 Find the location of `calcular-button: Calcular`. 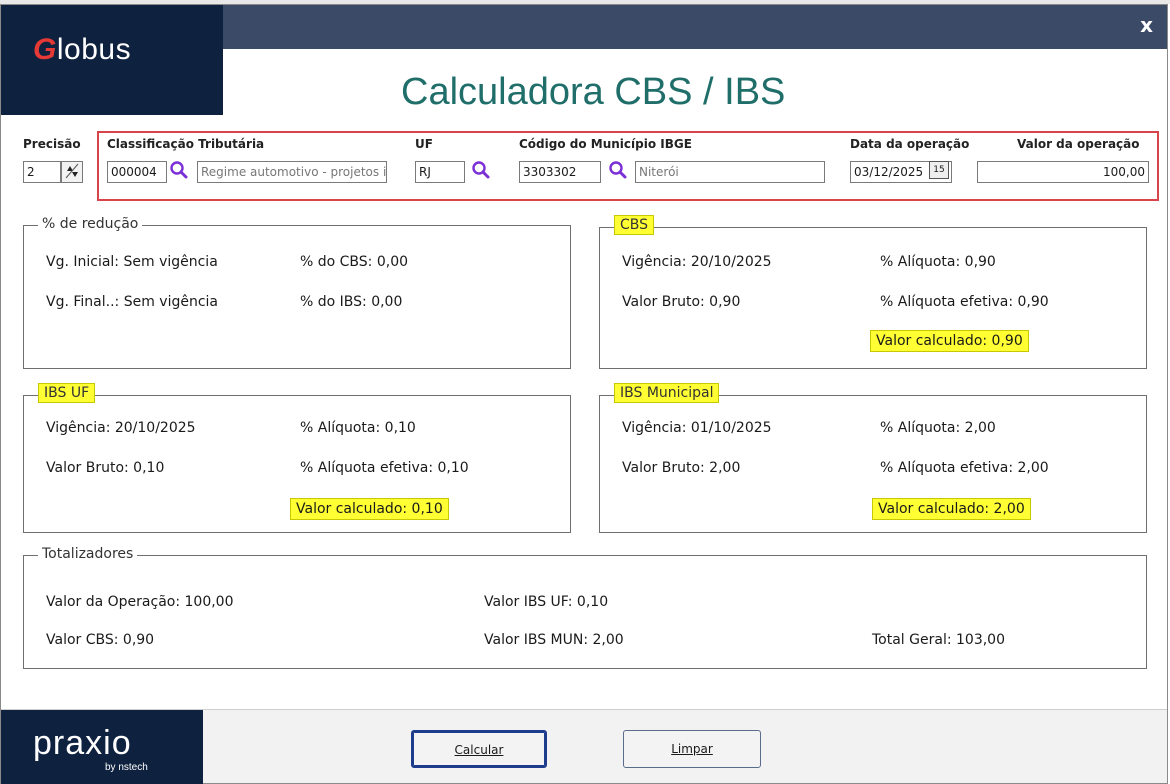

calcular-button: Calcular is located at coordinates (479, 749).